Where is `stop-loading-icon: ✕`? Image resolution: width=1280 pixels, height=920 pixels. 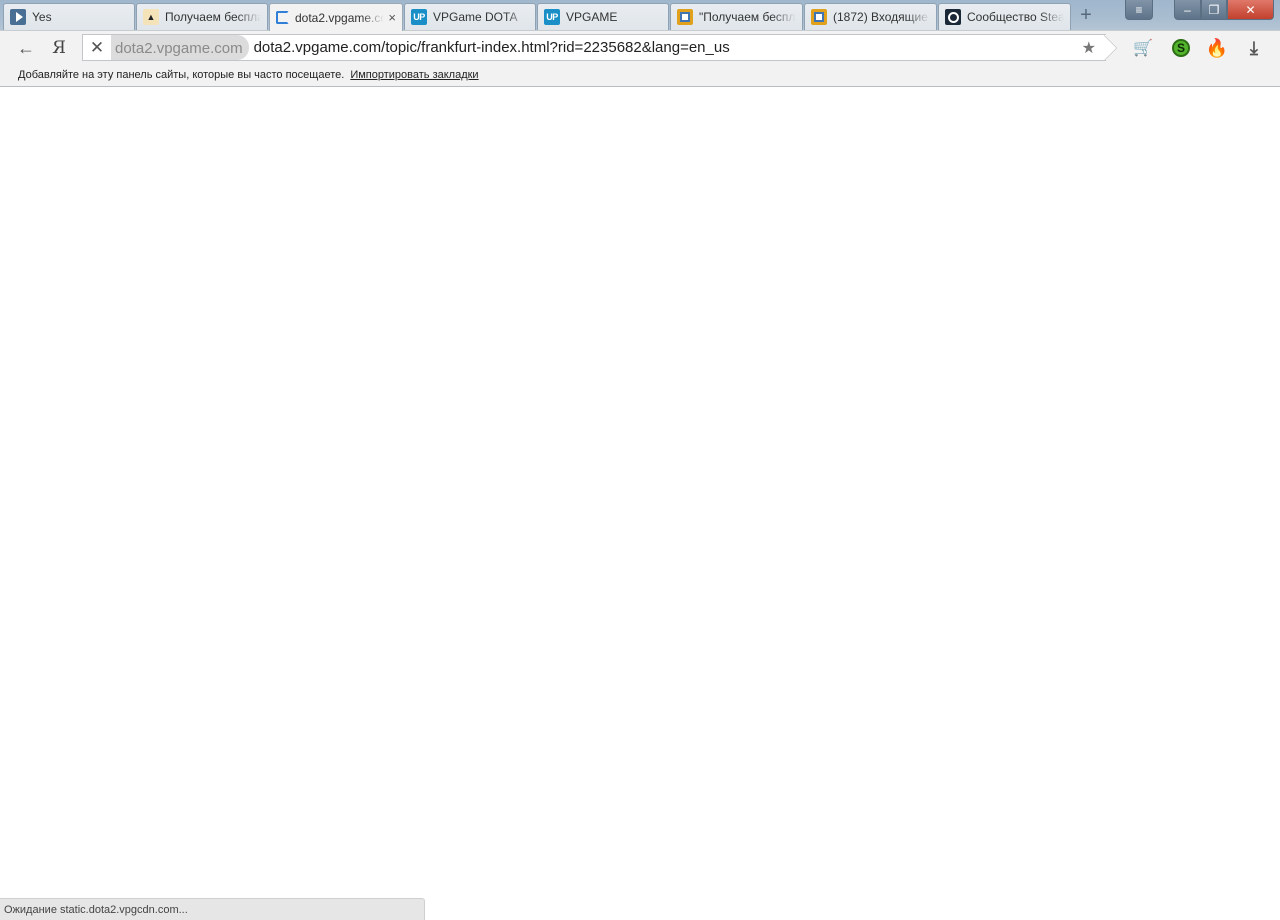 stop-loading-icon: ✕ is located at coordinates (97, 48).